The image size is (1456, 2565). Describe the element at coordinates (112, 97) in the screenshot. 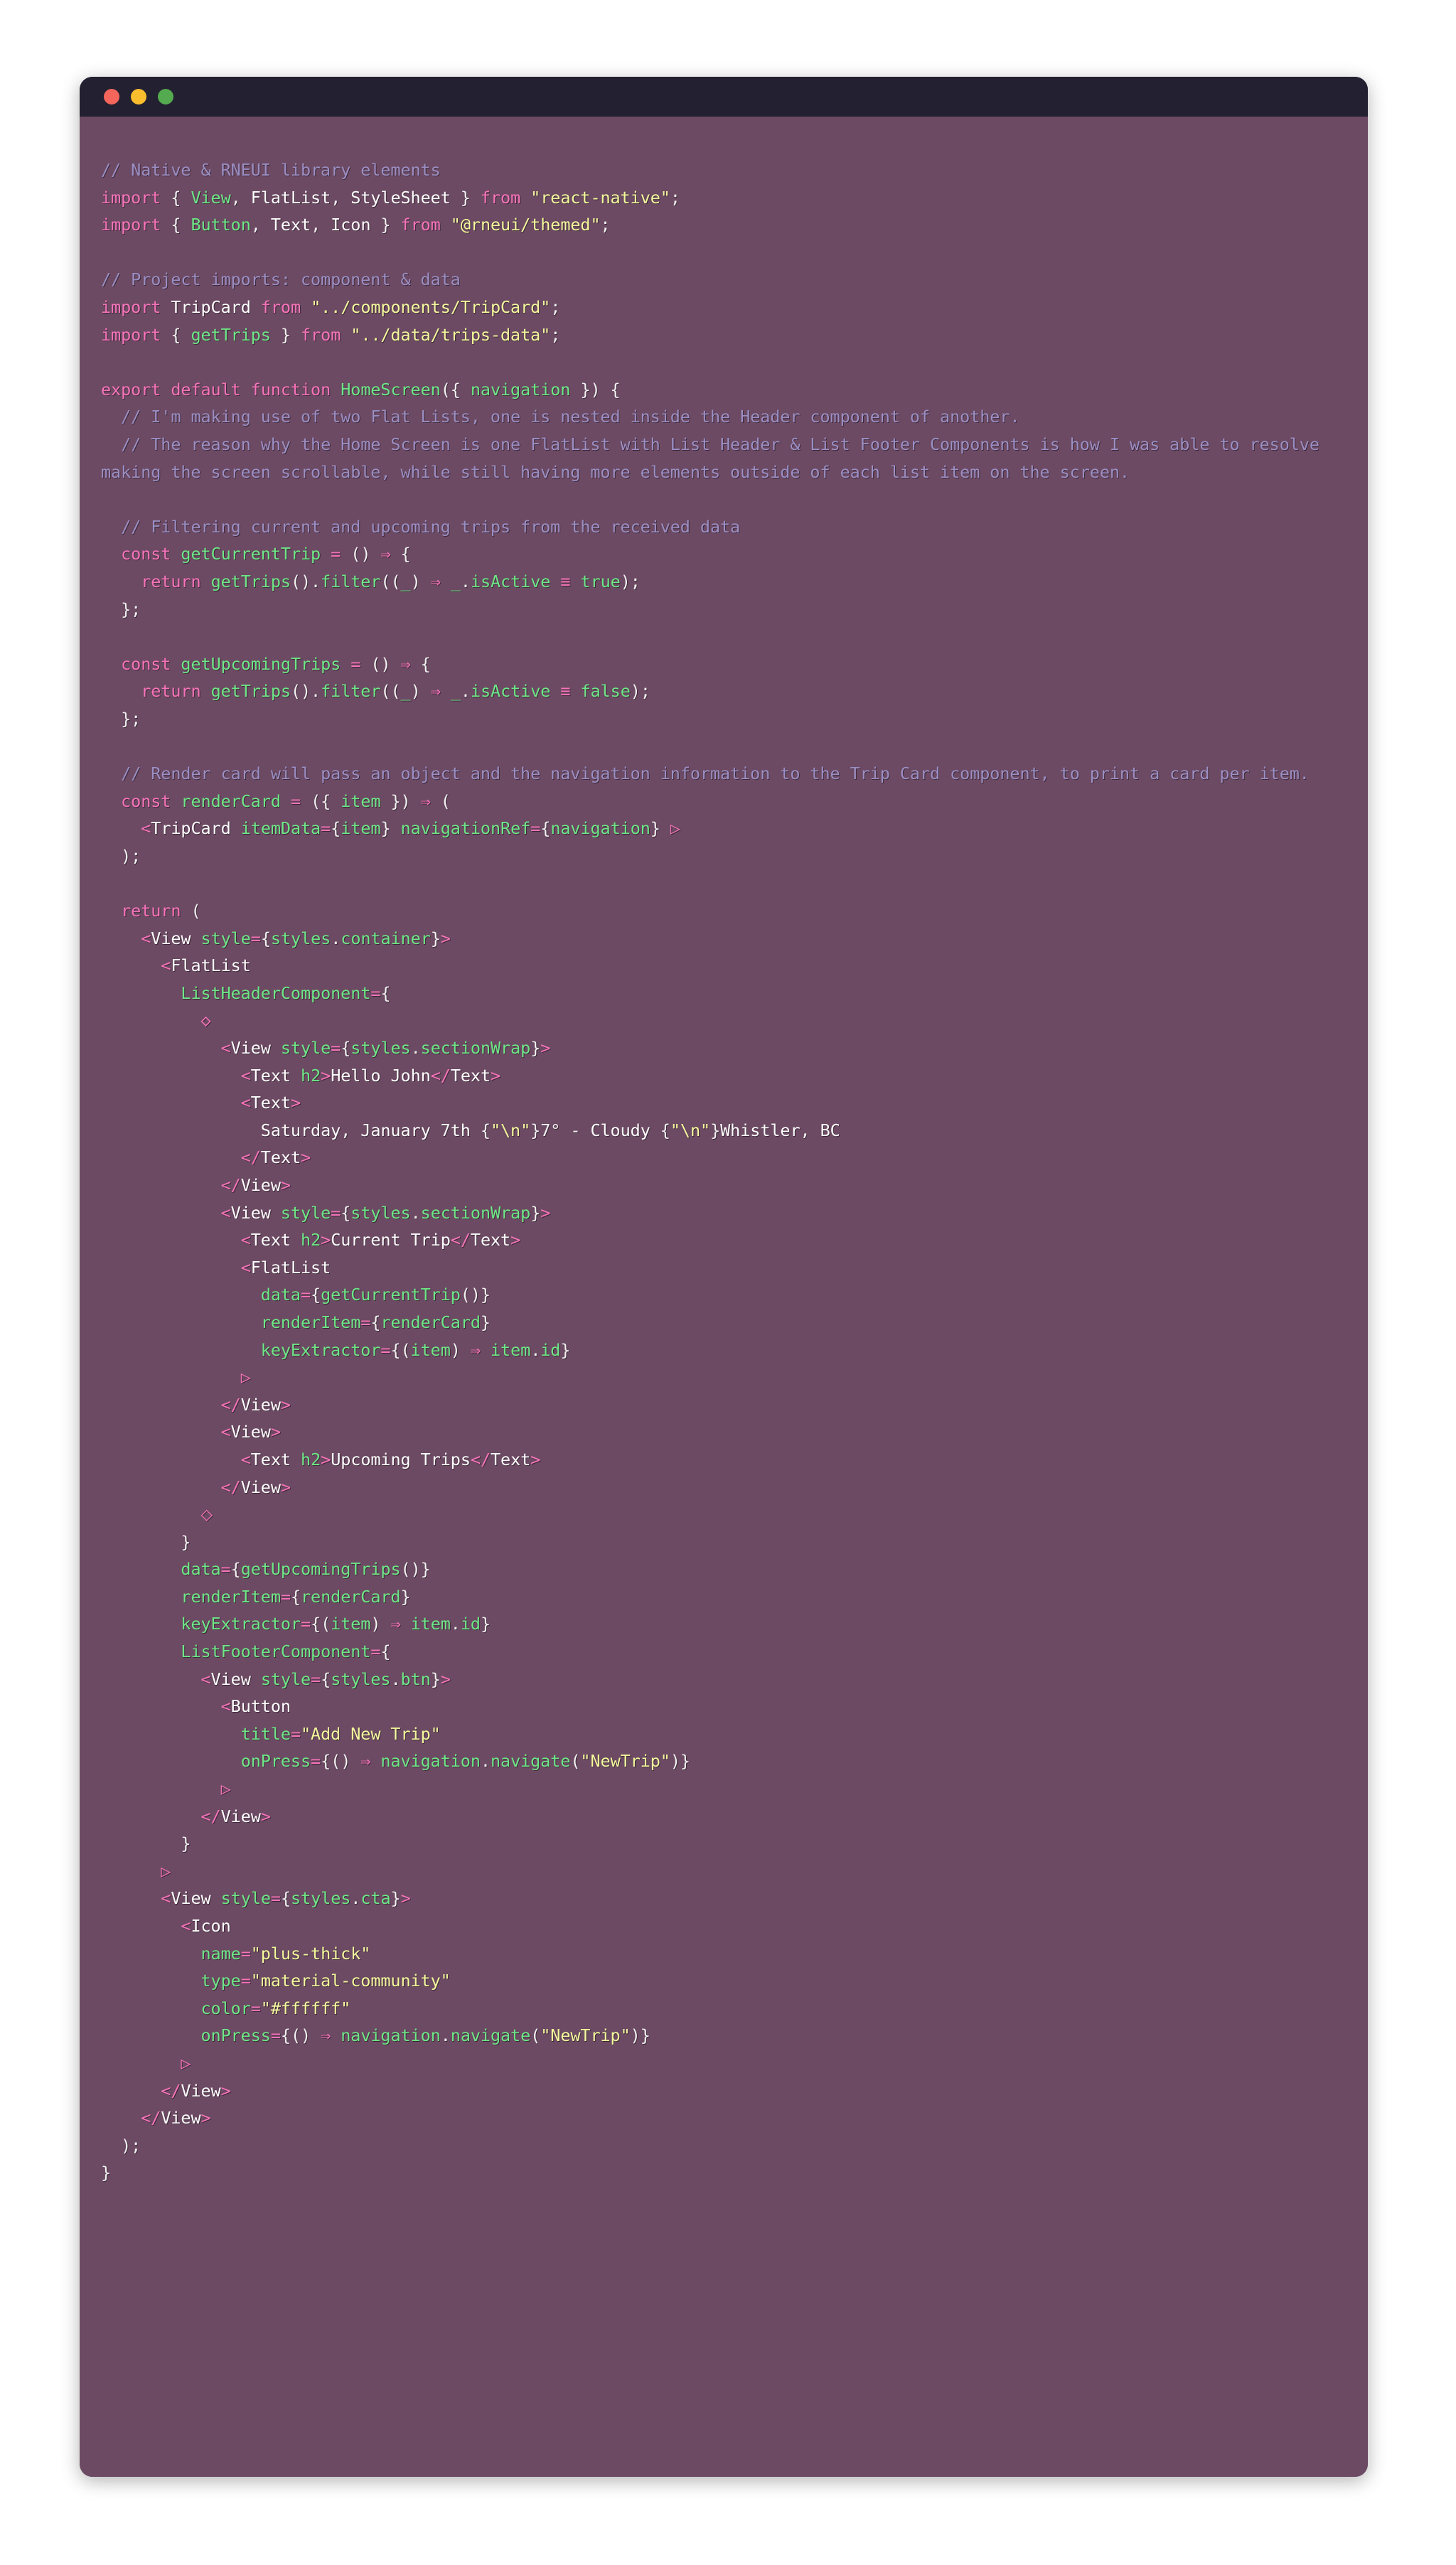

I see `close-button` at that location.